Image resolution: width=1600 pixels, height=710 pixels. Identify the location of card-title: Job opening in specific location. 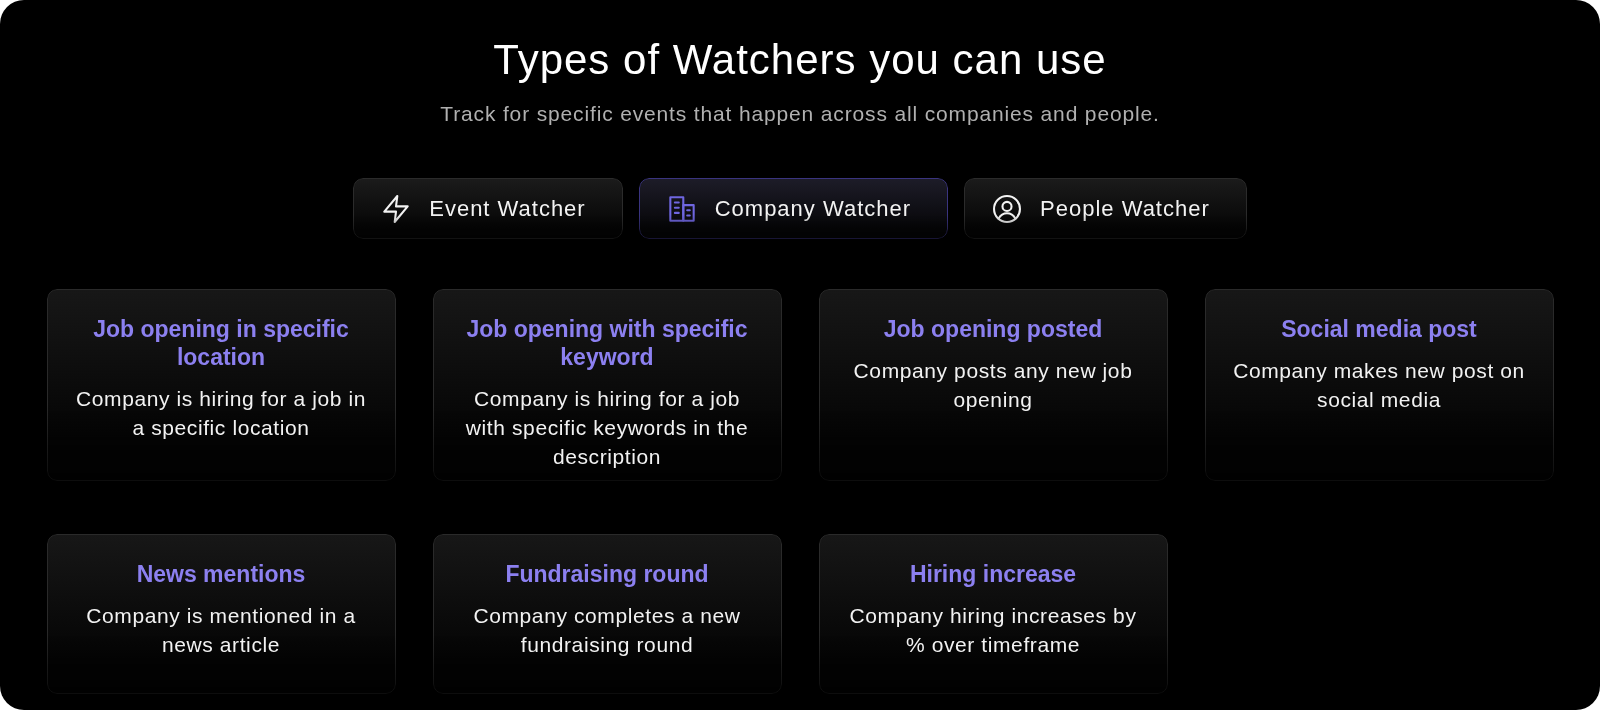
(221, 343).